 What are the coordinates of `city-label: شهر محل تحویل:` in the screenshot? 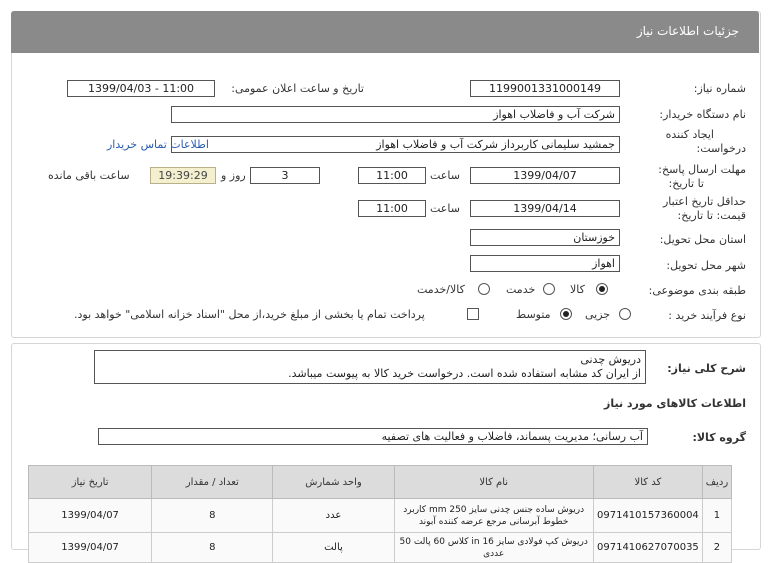 It's located at (706, 265).